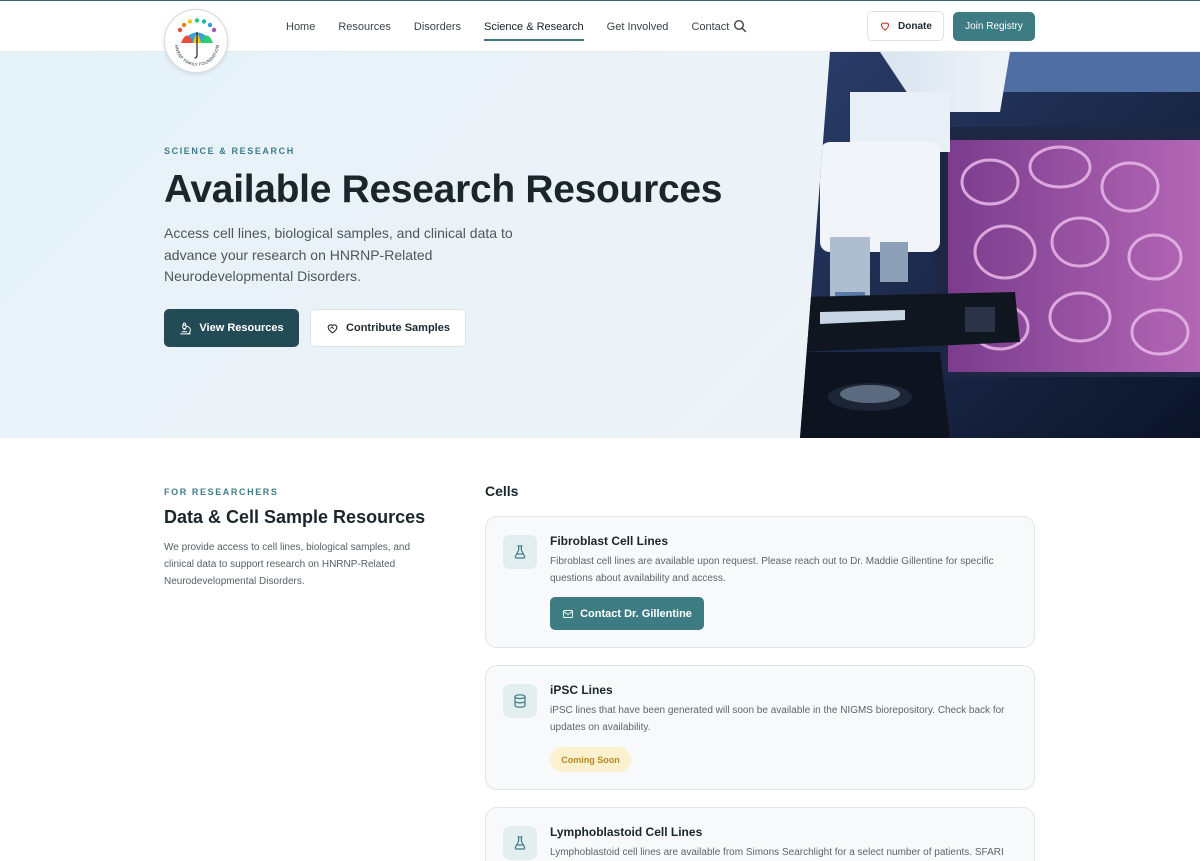  I want to click on contribute-samples-button: Contribute Samples, so click(388, 328).